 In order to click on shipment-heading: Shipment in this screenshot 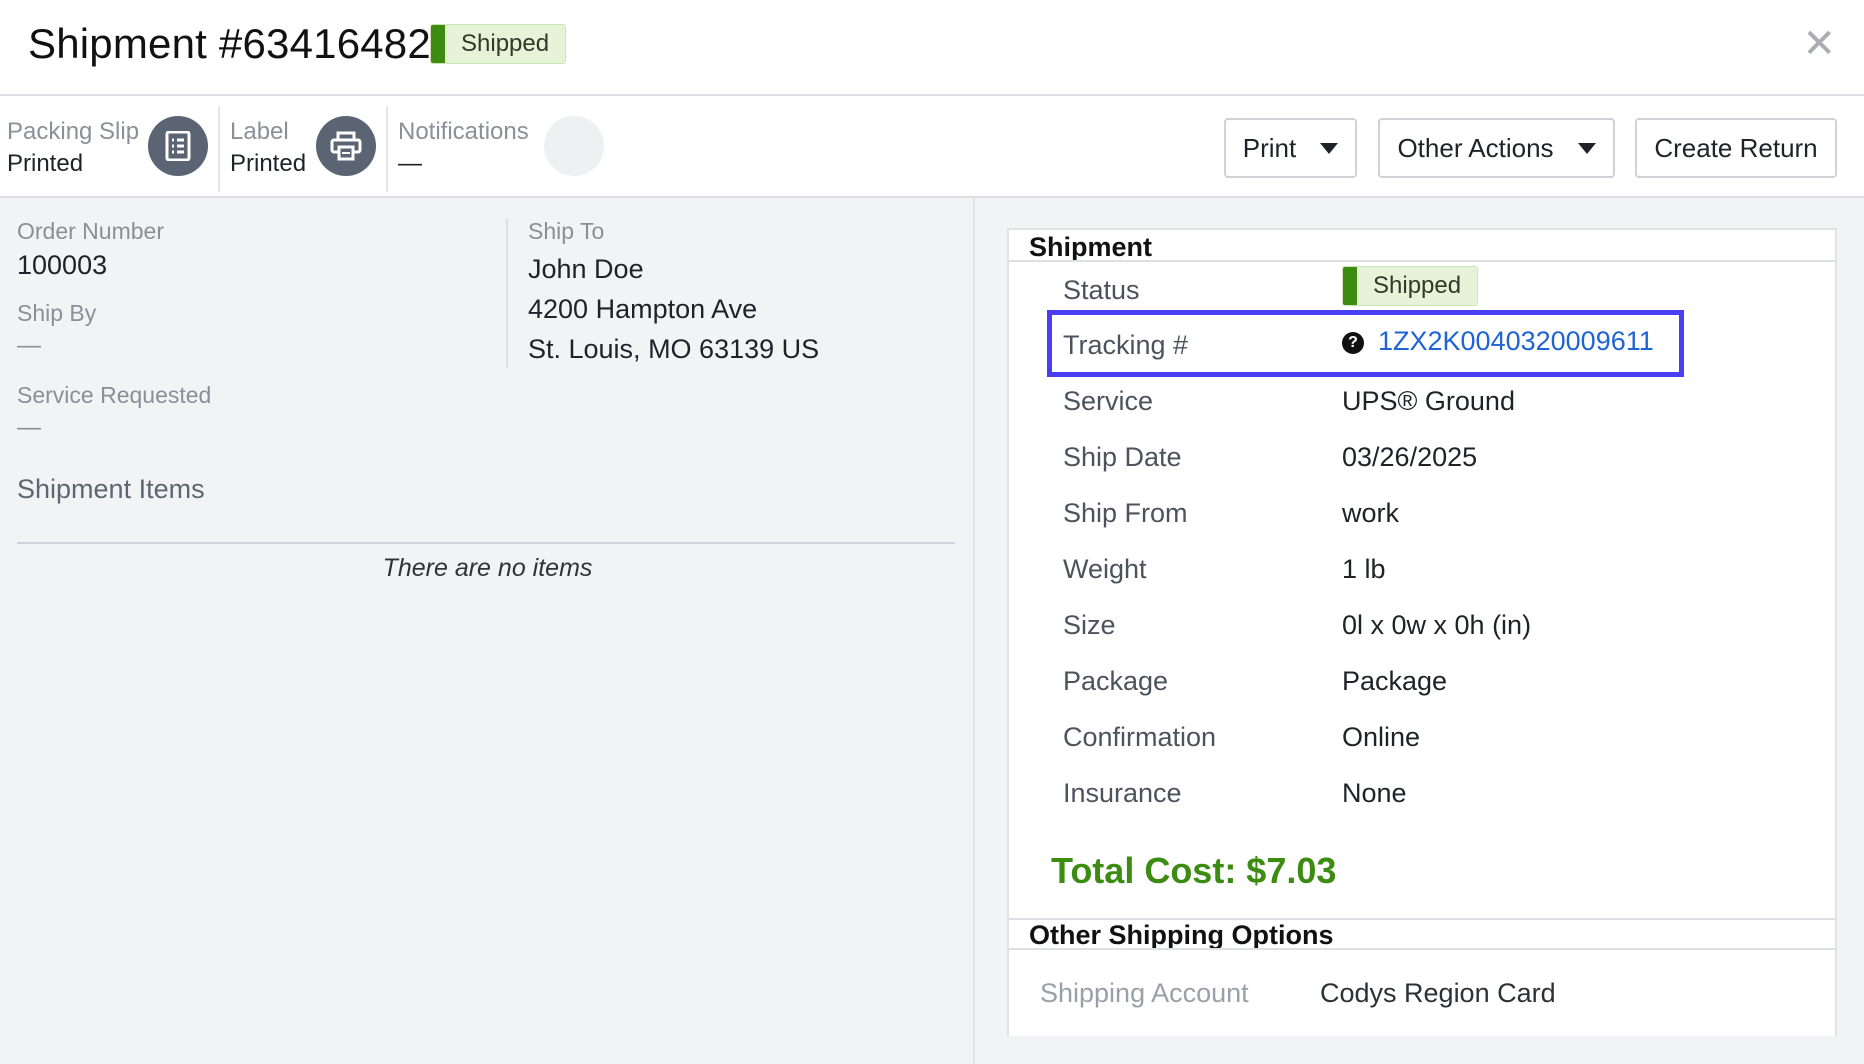, I will do `click(1091, 247)`.